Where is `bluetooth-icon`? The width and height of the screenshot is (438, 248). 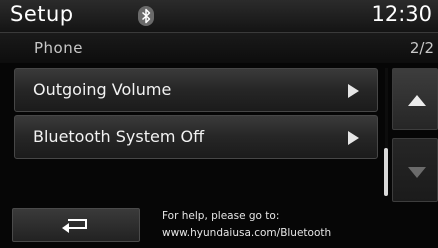 bluetooth-icon is located at coordinates (146, 16).